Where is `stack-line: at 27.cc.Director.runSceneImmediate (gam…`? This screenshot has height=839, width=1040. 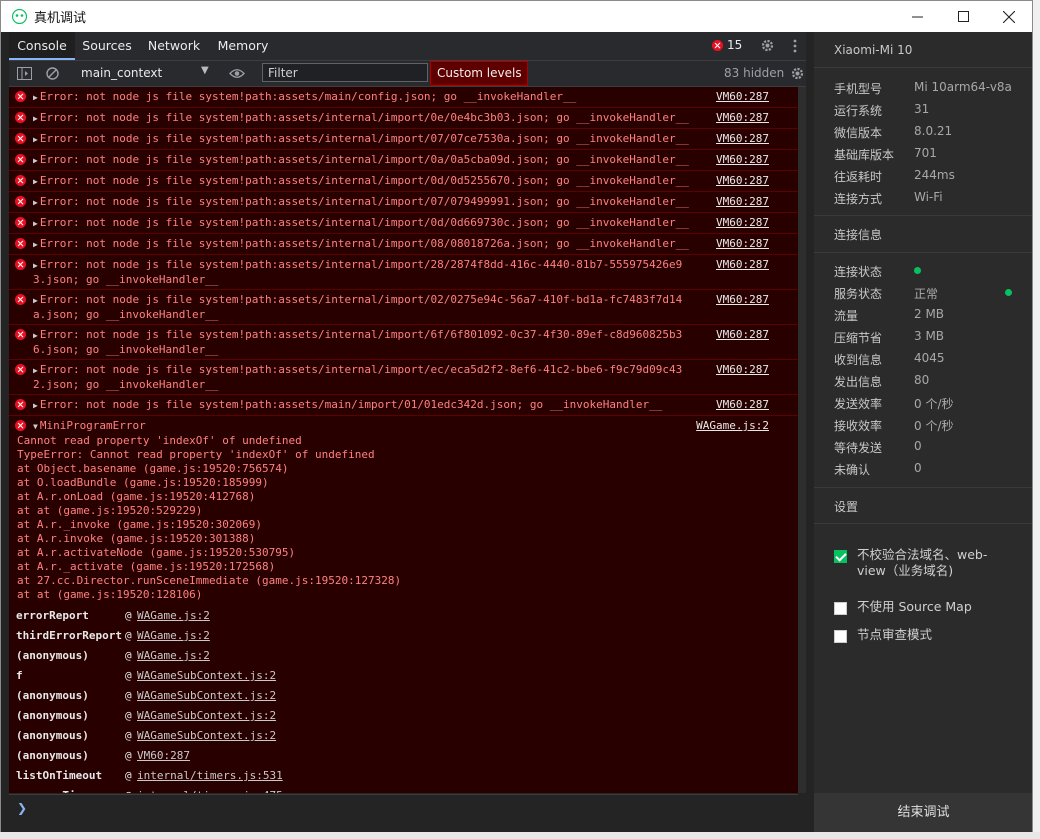
stack-line: at 27.cc.Director.runSceneImmediate (gam… is located at coordinates (209, 580).